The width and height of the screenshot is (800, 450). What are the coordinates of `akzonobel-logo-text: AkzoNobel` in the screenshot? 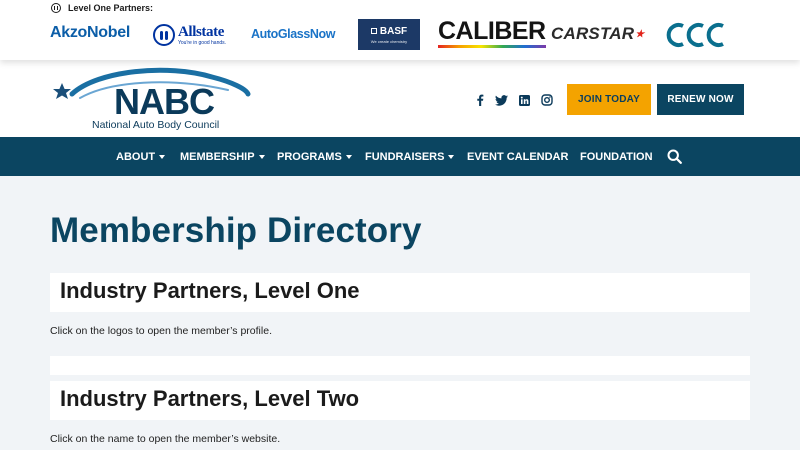 It's located at (90, 32).